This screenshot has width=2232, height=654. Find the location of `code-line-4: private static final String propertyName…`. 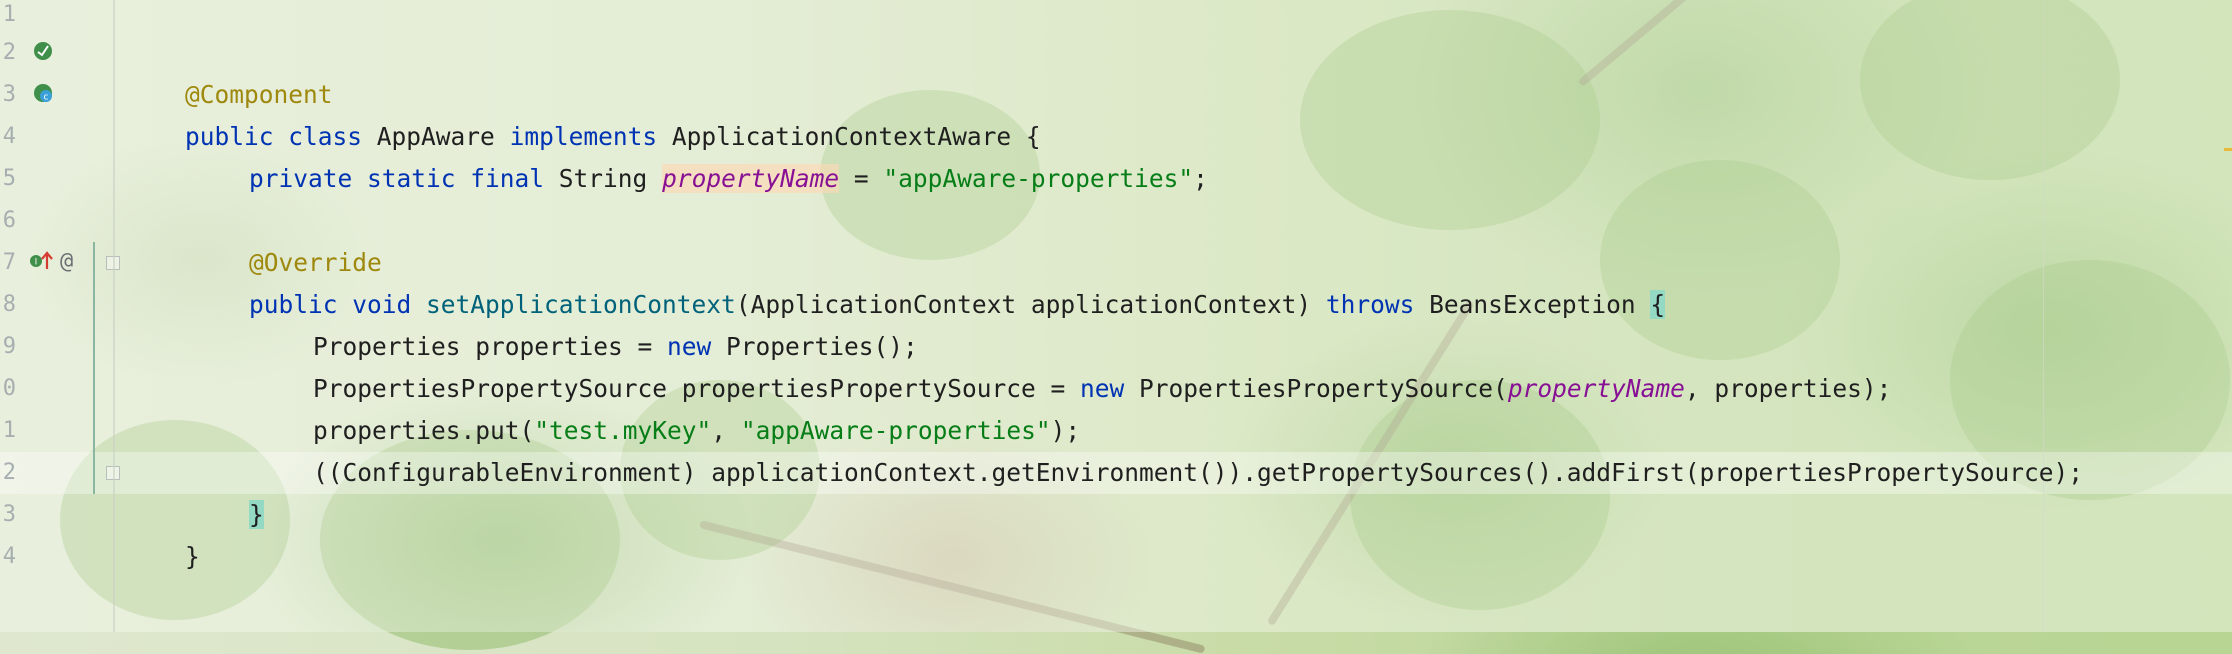

code-line-4: private static final String propertyName… is located at coordinates (699, 154).